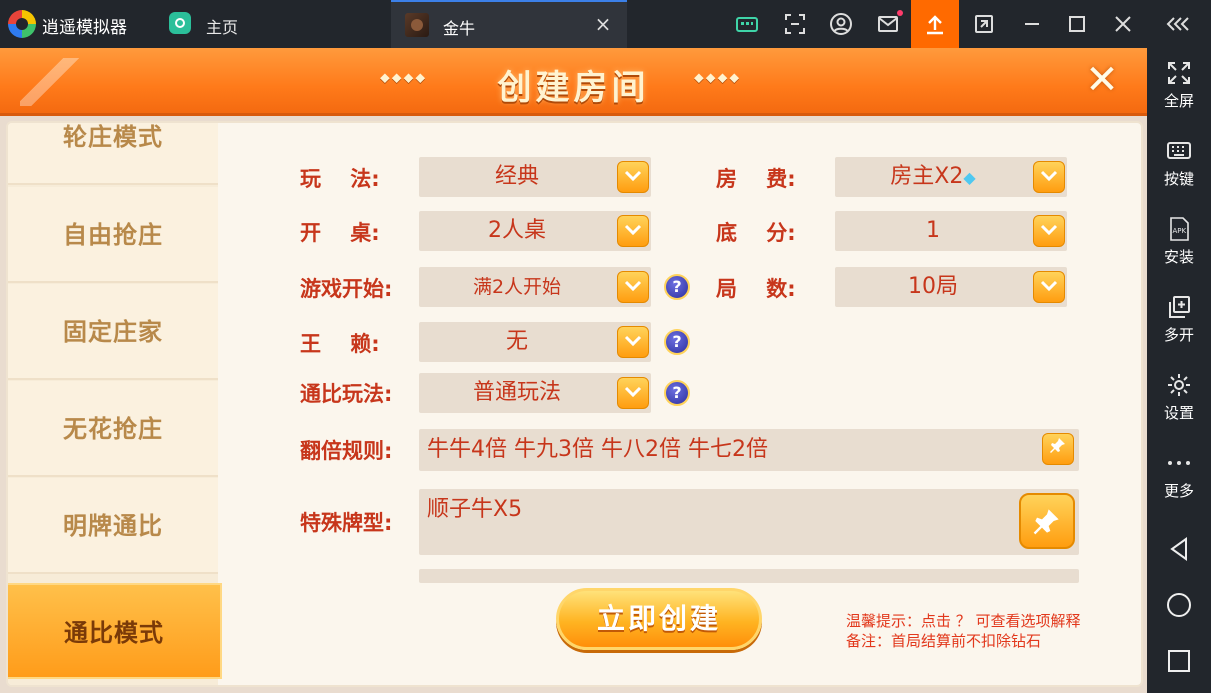 The width and height of the screenshot is (1211, 693). I want to click on multi-instance-icon, so click(1179, 308).